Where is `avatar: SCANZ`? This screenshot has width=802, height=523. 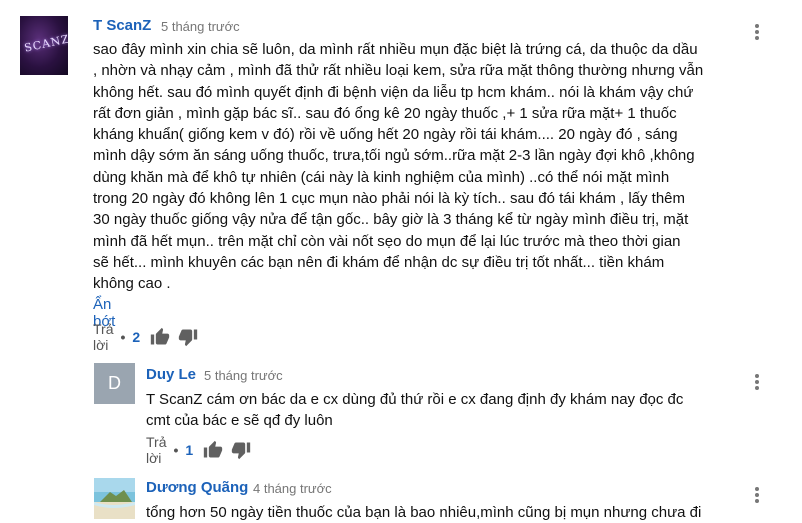 avatar: SCANZ is located at coordinates (44, 45).